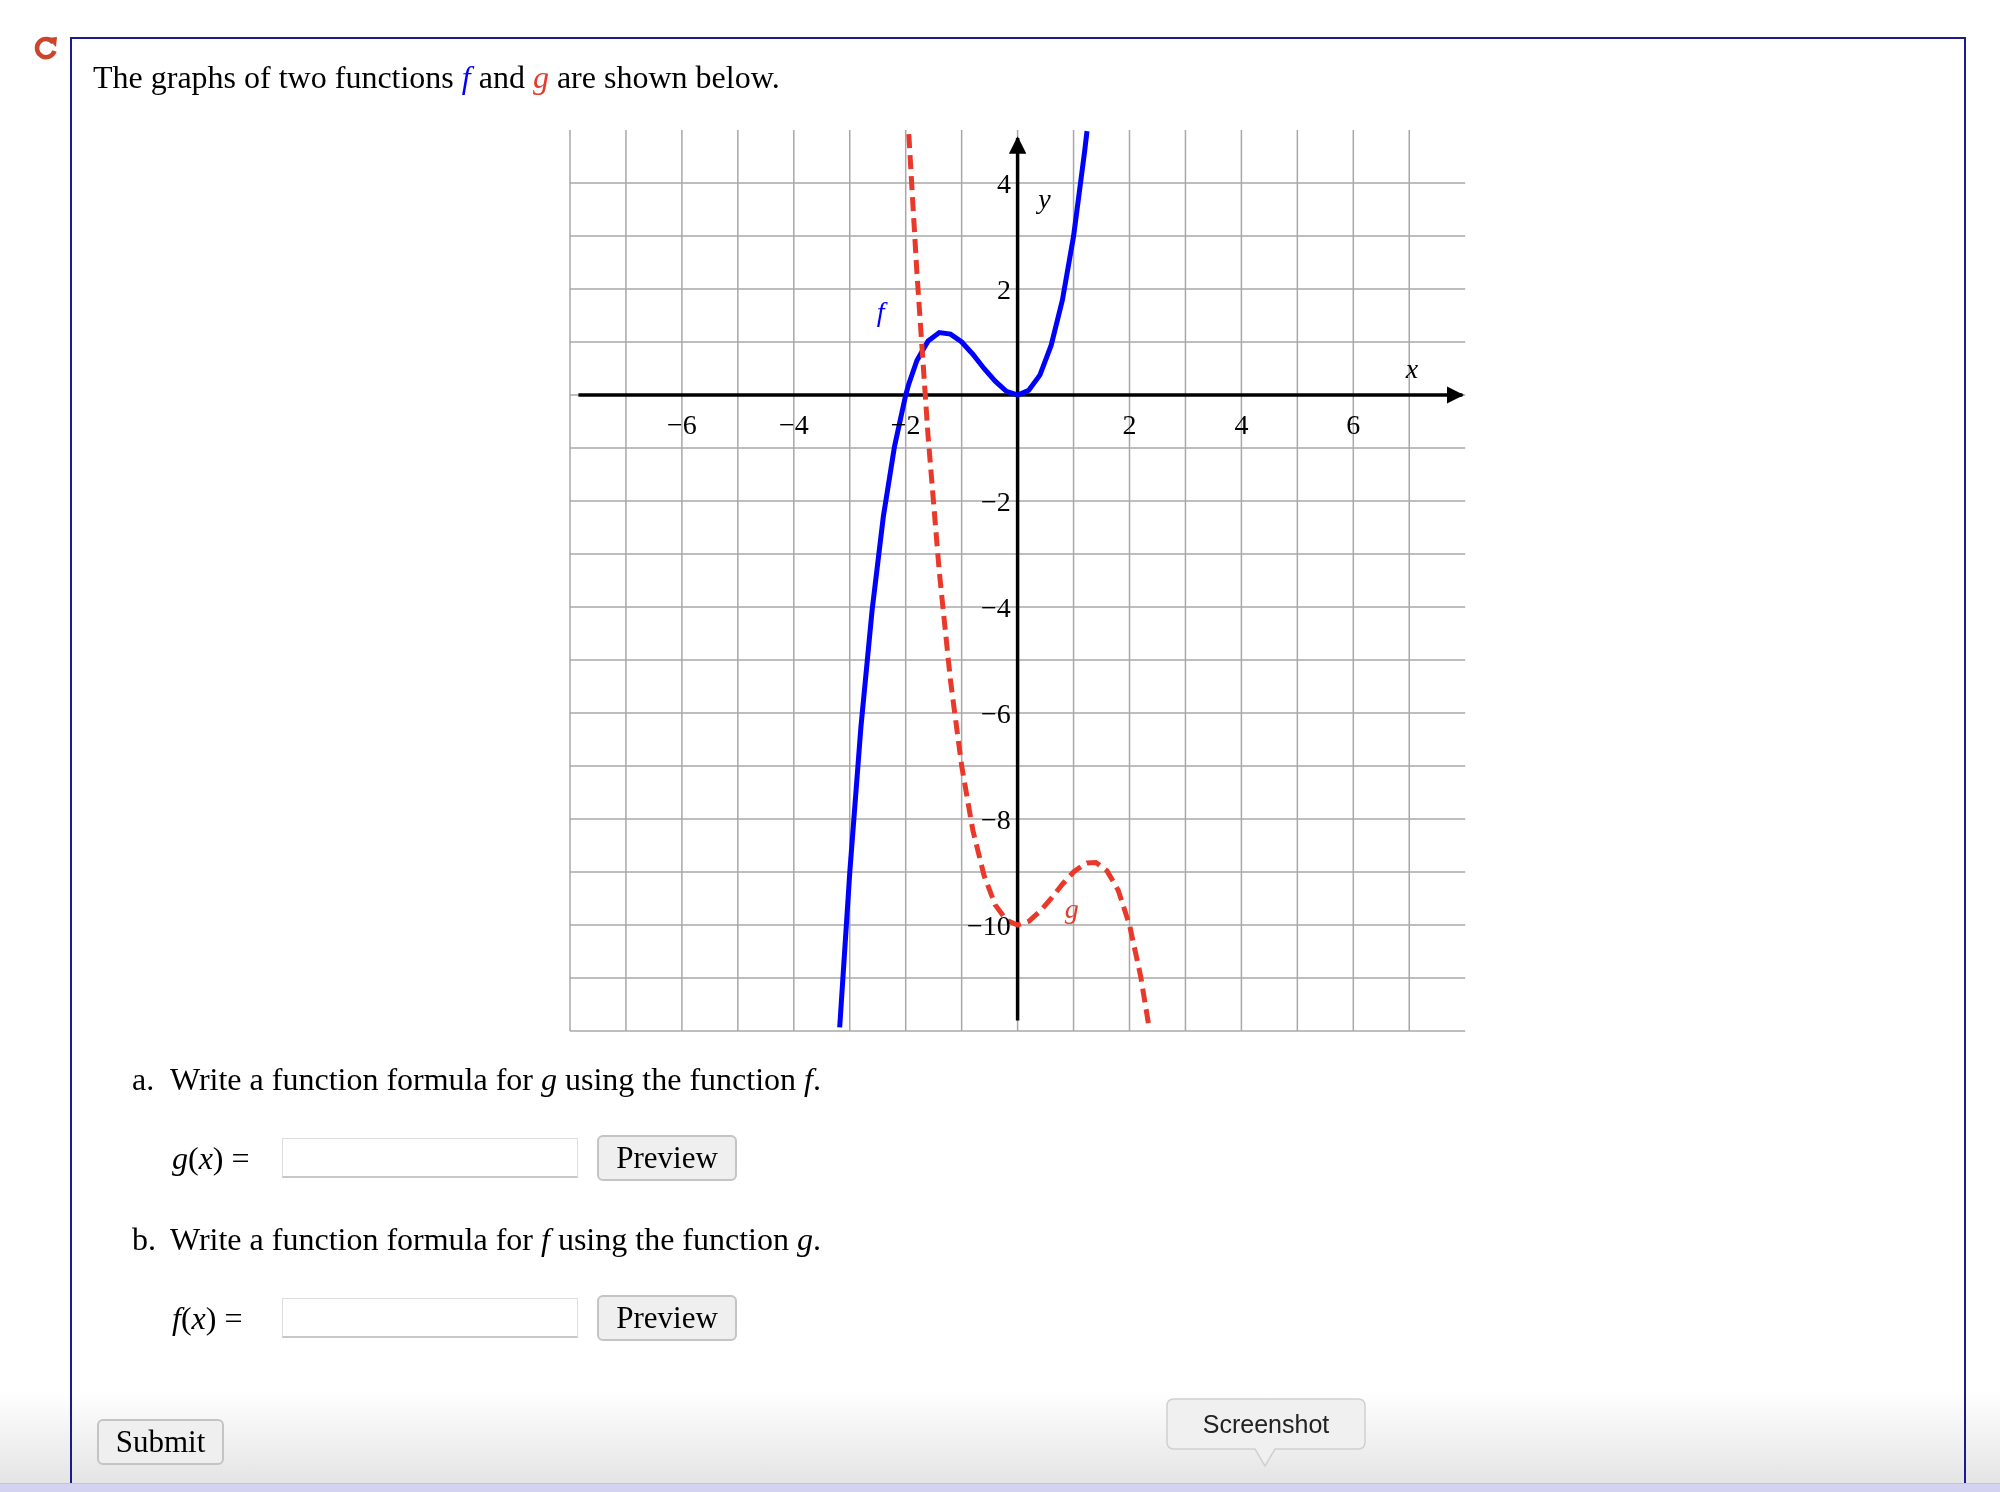  I want to click on tick-label: −8, so click(996, 819).